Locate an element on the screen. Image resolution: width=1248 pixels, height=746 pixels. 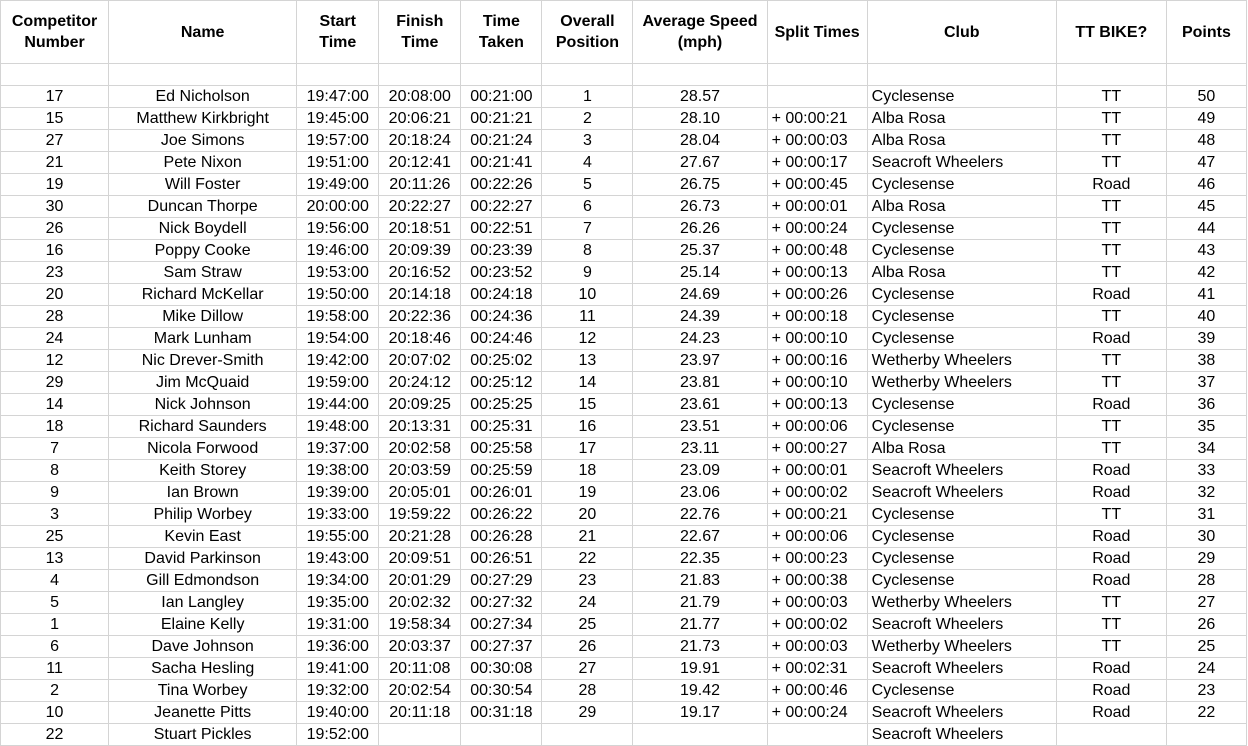
cell-finish-time: 20:21:28 is located at coordinates (420, 536).